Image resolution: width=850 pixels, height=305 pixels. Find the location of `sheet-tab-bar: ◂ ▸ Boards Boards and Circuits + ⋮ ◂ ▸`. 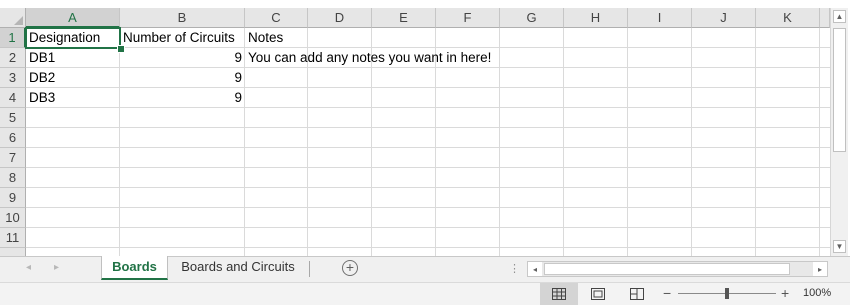

sheet-tab-bar: ◂ ▸ Boards Boards and Circuits + ⋮ ◂ ▸ is located at coordinates (425, 269).